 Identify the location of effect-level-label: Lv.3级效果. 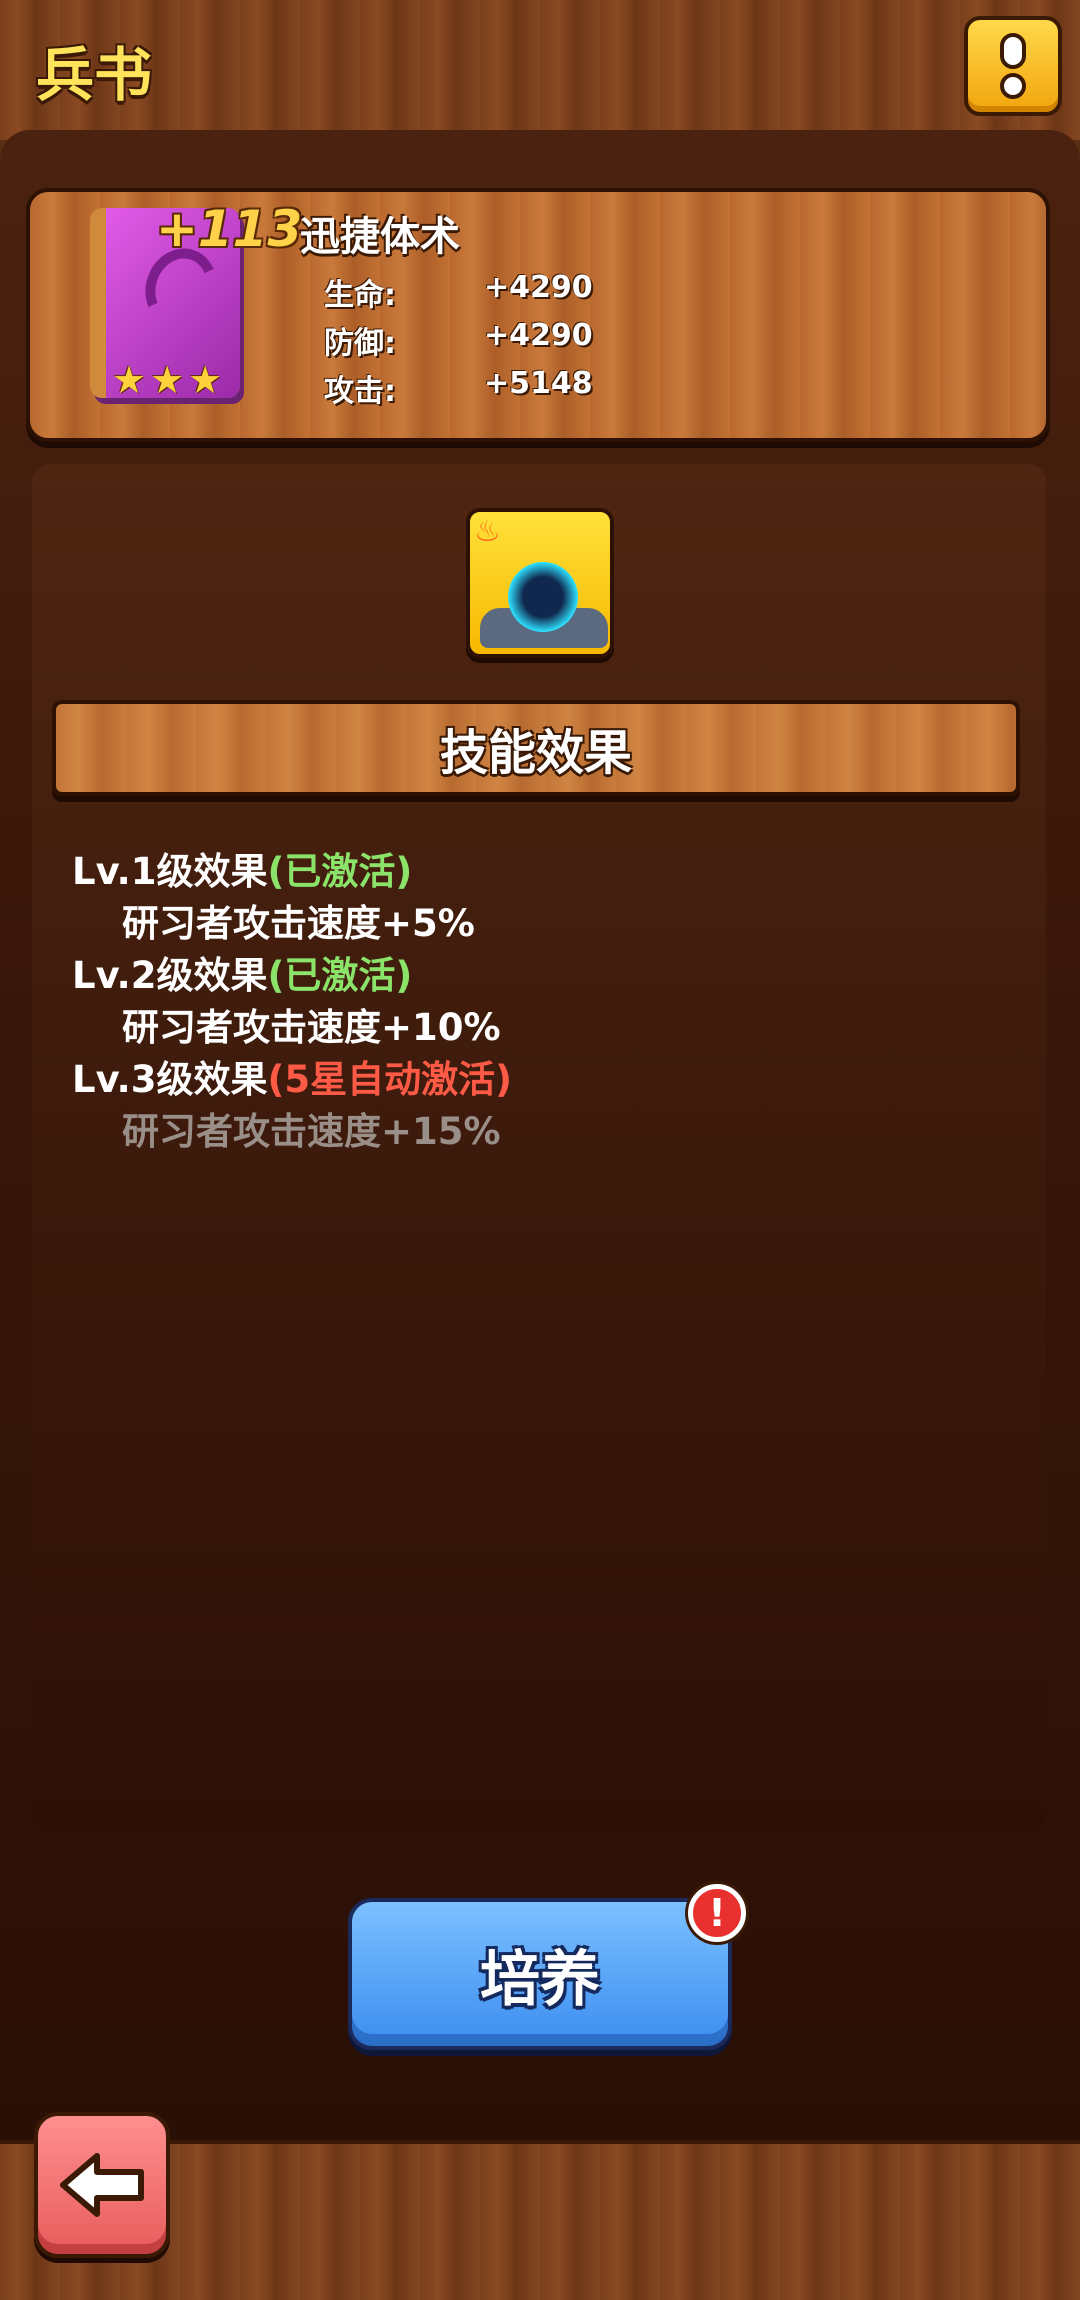
(170, 1079).